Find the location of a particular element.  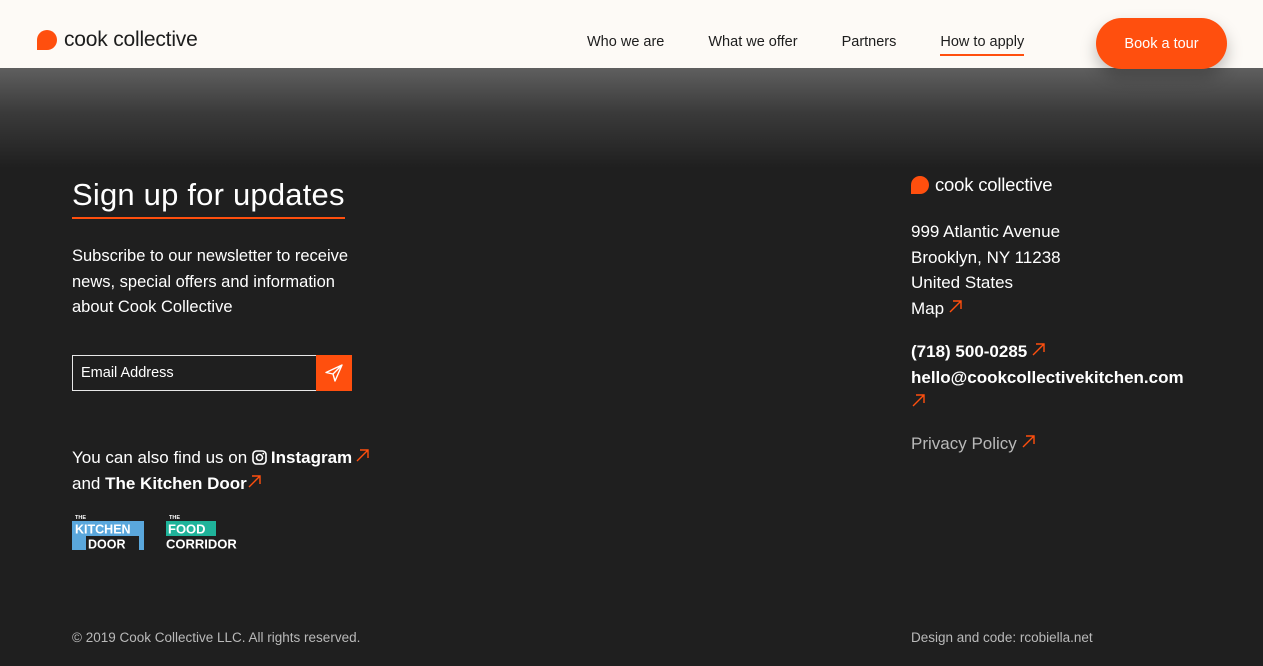

footer-logo-text: cook collective is located at coordinates (994, 184).